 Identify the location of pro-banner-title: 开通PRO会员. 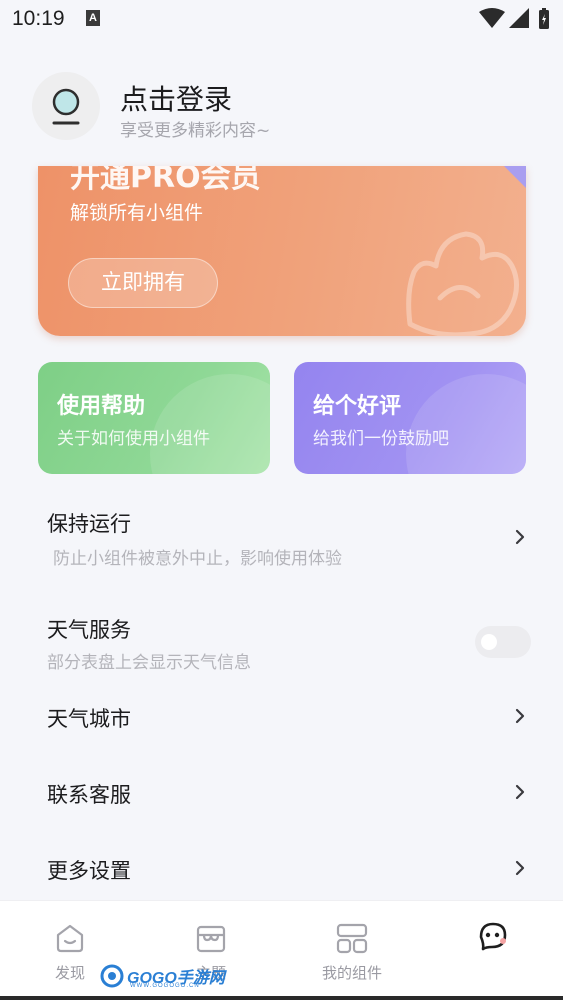
(165, 180).